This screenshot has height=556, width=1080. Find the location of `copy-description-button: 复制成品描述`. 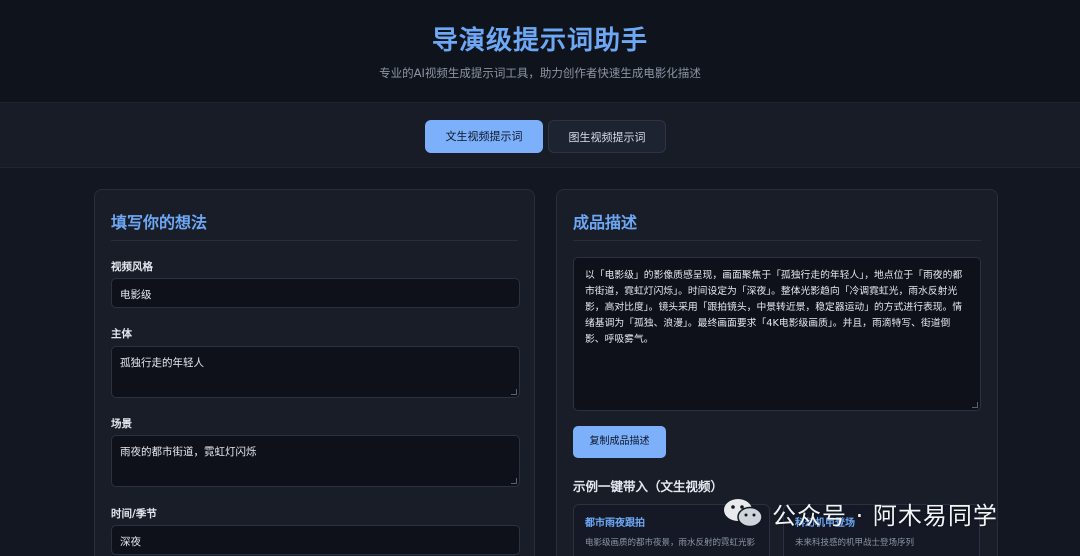

copy-description-button: 复制成品描述 is located at coordinates (619, 442).